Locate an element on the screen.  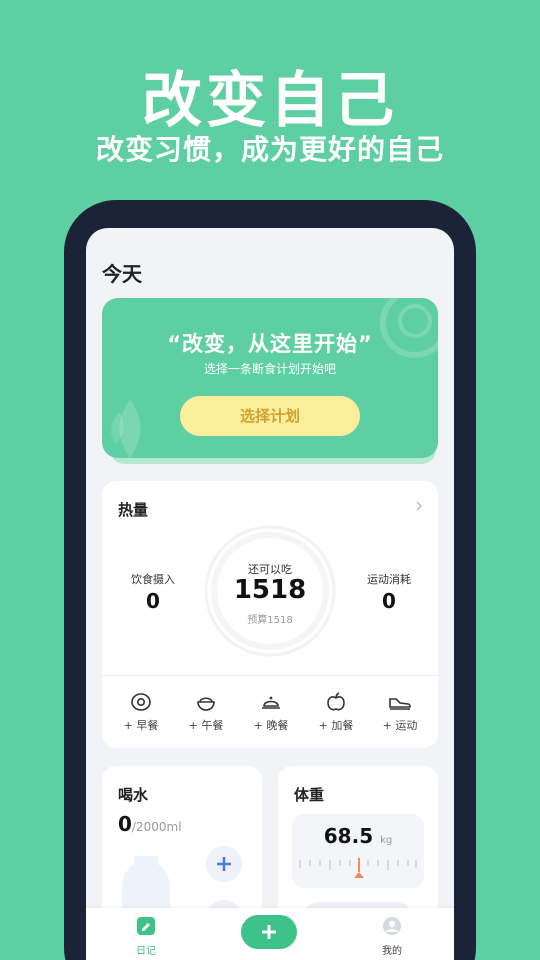
add-dinner-button: + 晚餐 is located at coordinates (271, 712).